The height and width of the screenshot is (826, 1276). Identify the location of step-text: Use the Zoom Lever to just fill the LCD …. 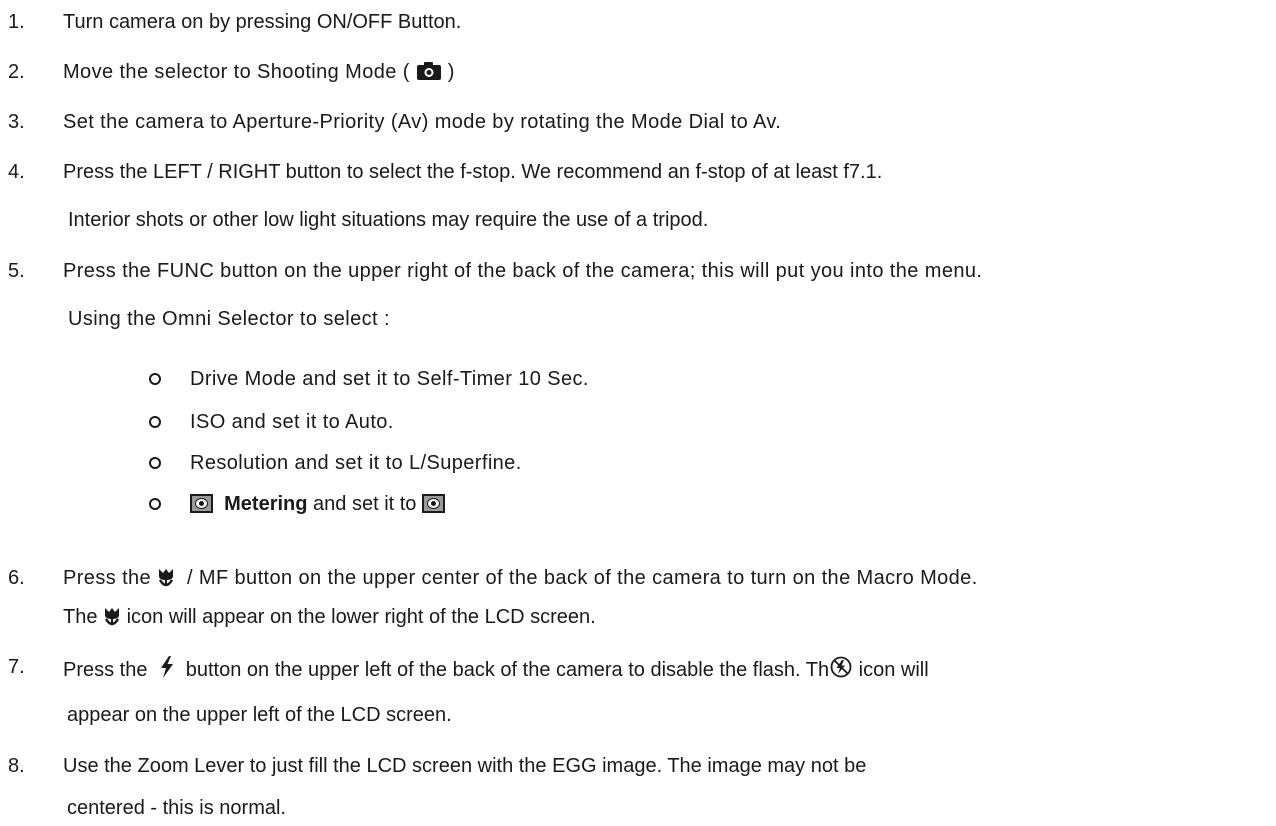
(465, 766).